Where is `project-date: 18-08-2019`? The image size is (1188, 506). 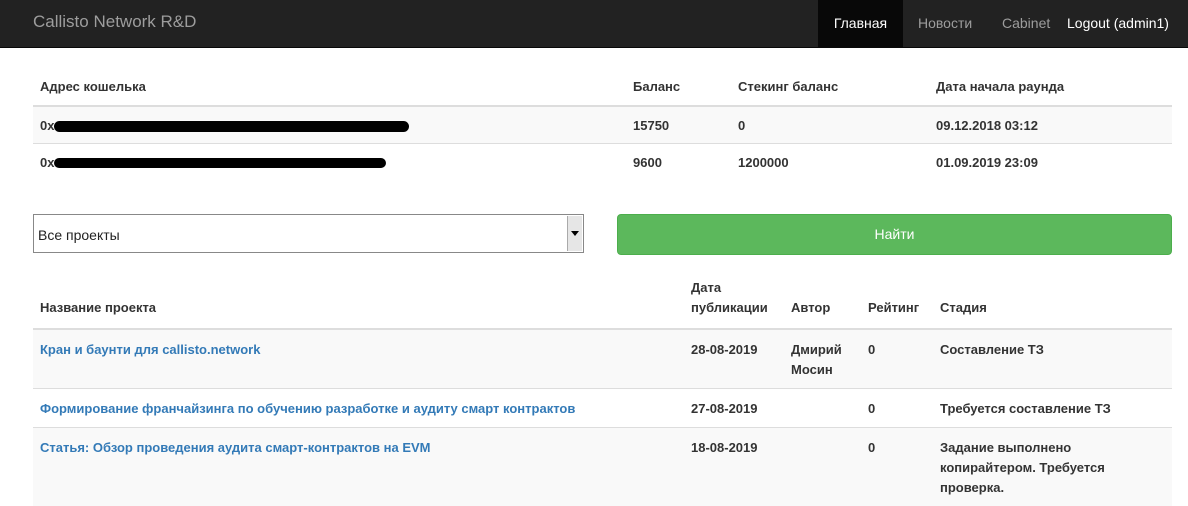
project-date: 18-08-2019 is located at coordinates (734, 467).